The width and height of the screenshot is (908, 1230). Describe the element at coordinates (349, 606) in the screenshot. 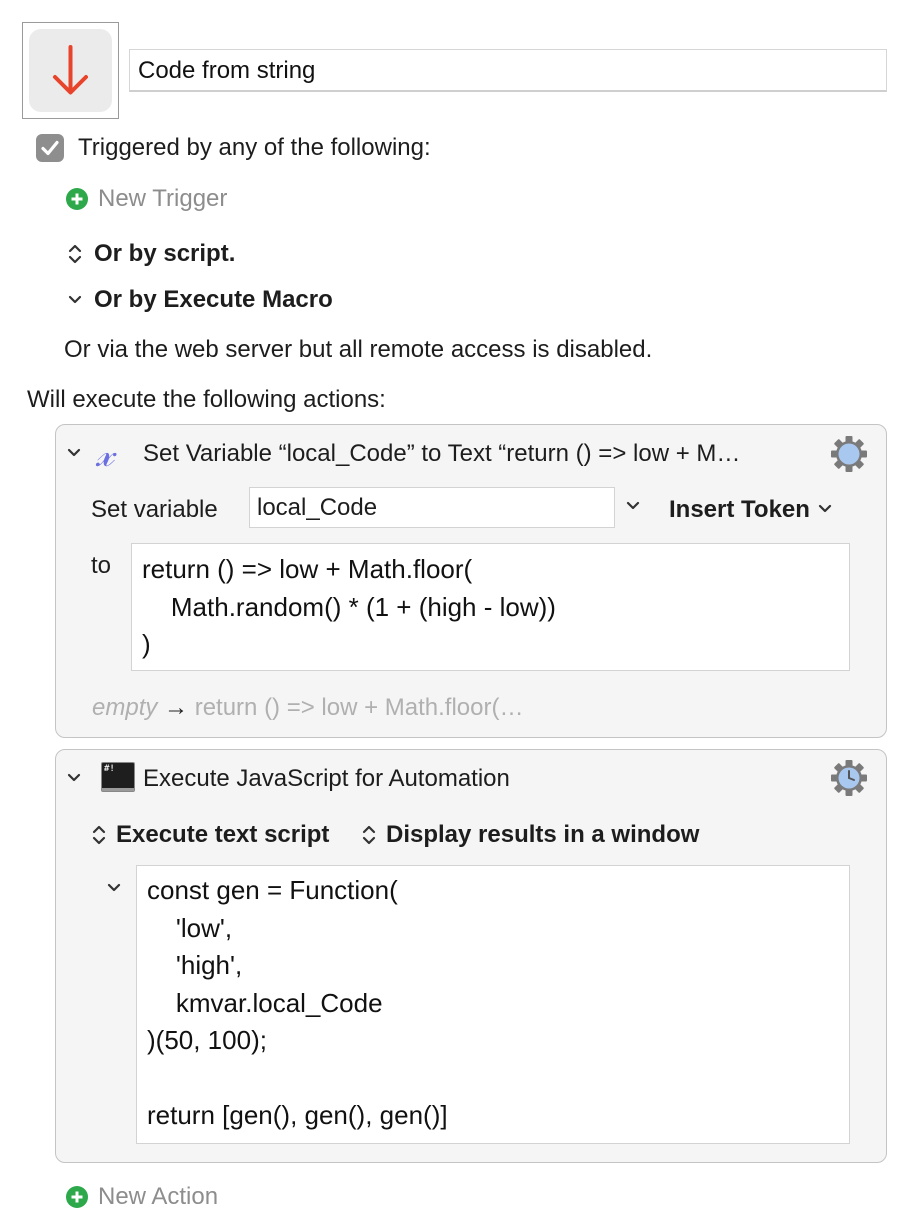

I see `text-line: Math.random() * (1 + (high - low))` at that location.